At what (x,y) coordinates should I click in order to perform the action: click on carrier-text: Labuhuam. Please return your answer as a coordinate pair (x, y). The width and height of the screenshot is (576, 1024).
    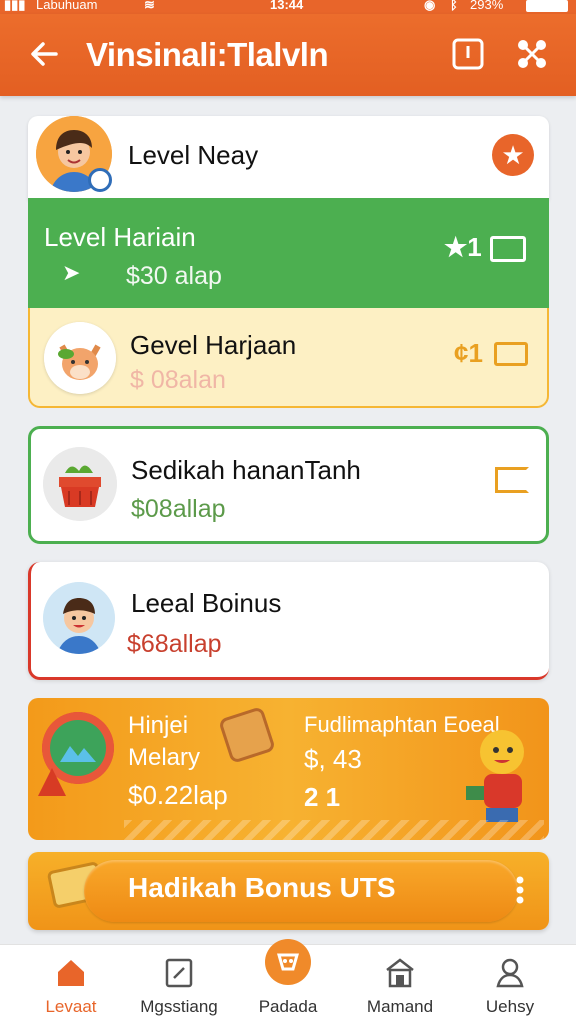
    Looking at the image, I should click on (67, 6).